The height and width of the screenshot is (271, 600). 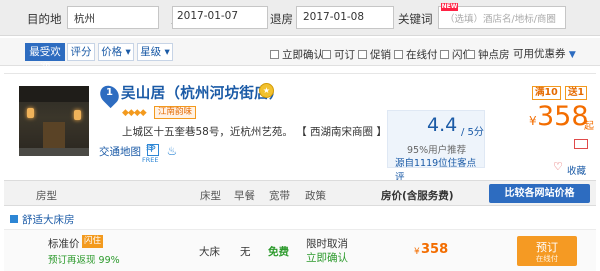 What do you see at coordinates (209, 252) in the screenshot?
I see `bed-value: 大床` at bounding box center [209, 252].